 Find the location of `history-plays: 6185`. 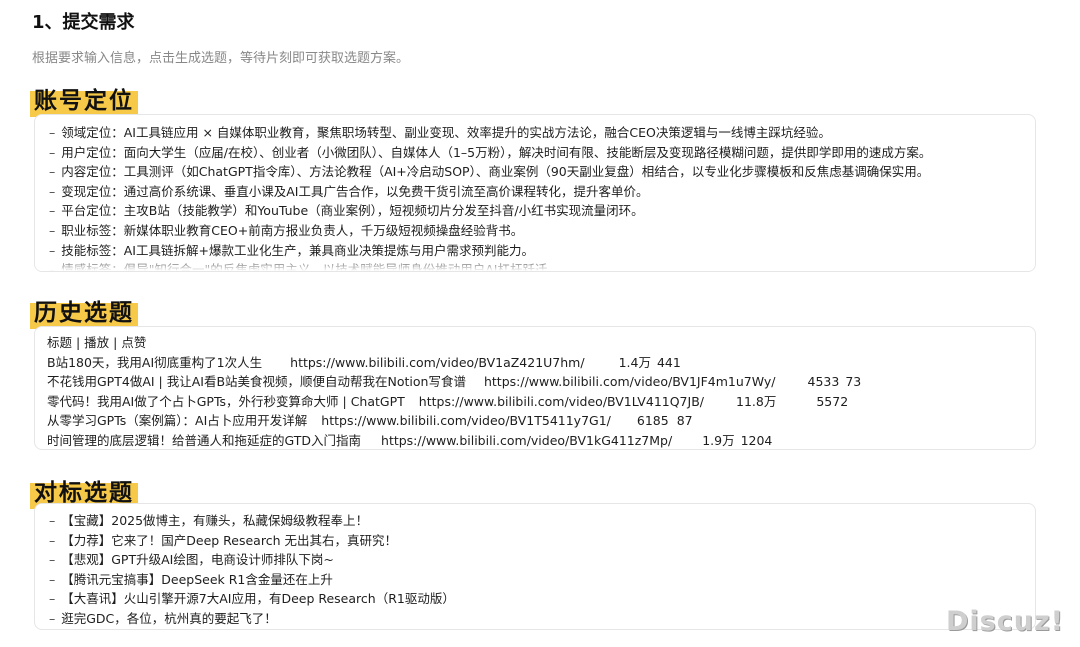

history-plays: 6185 is located at coordinates (652, 421).